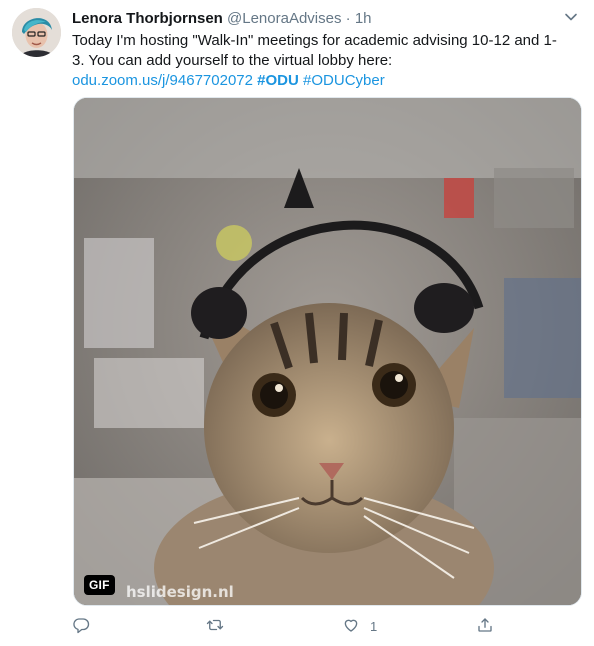 The width and height of the screenshot is (594, 646). I want to click on like-count: 1, so click(374, 626).